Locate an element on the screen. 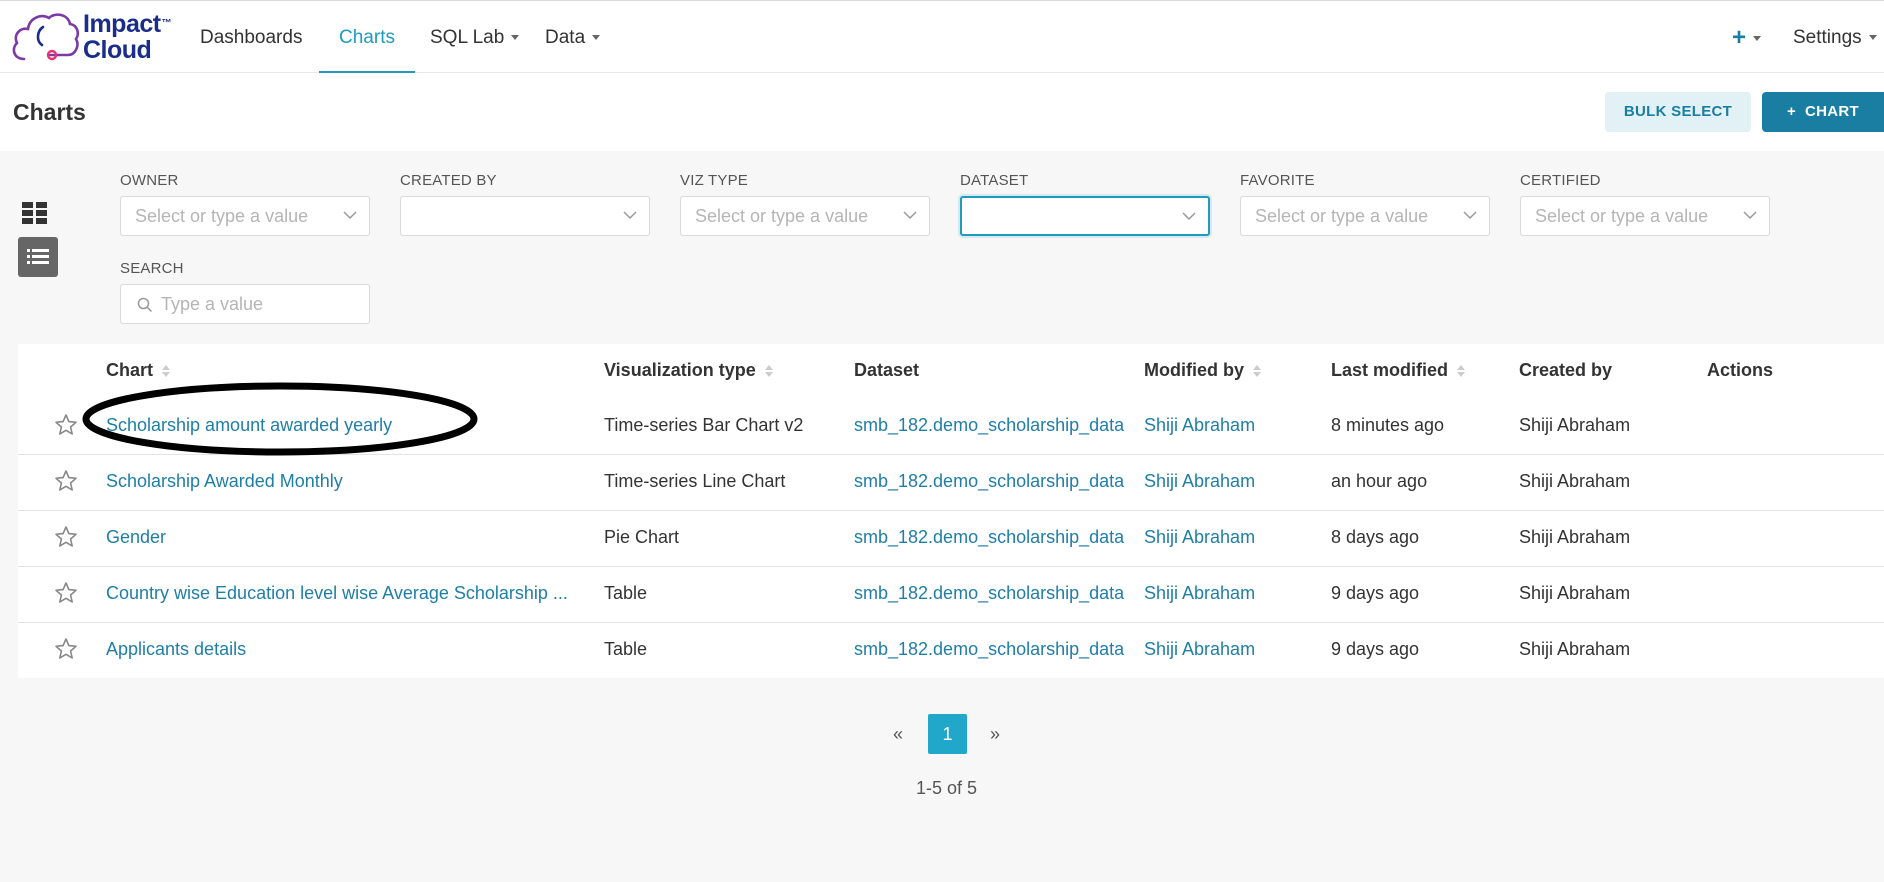 This screenshot has width=1884, height=882. column-header-chart: Chart is located at coordinates (138, 370).